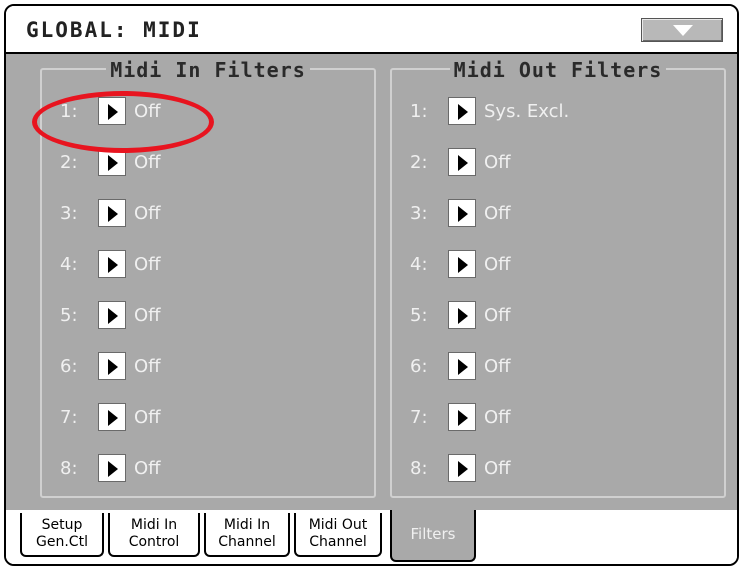 This screenshot has height=571, width=744. I want to click on page-title: GLOBAL: MIDI, so click(114, 30).